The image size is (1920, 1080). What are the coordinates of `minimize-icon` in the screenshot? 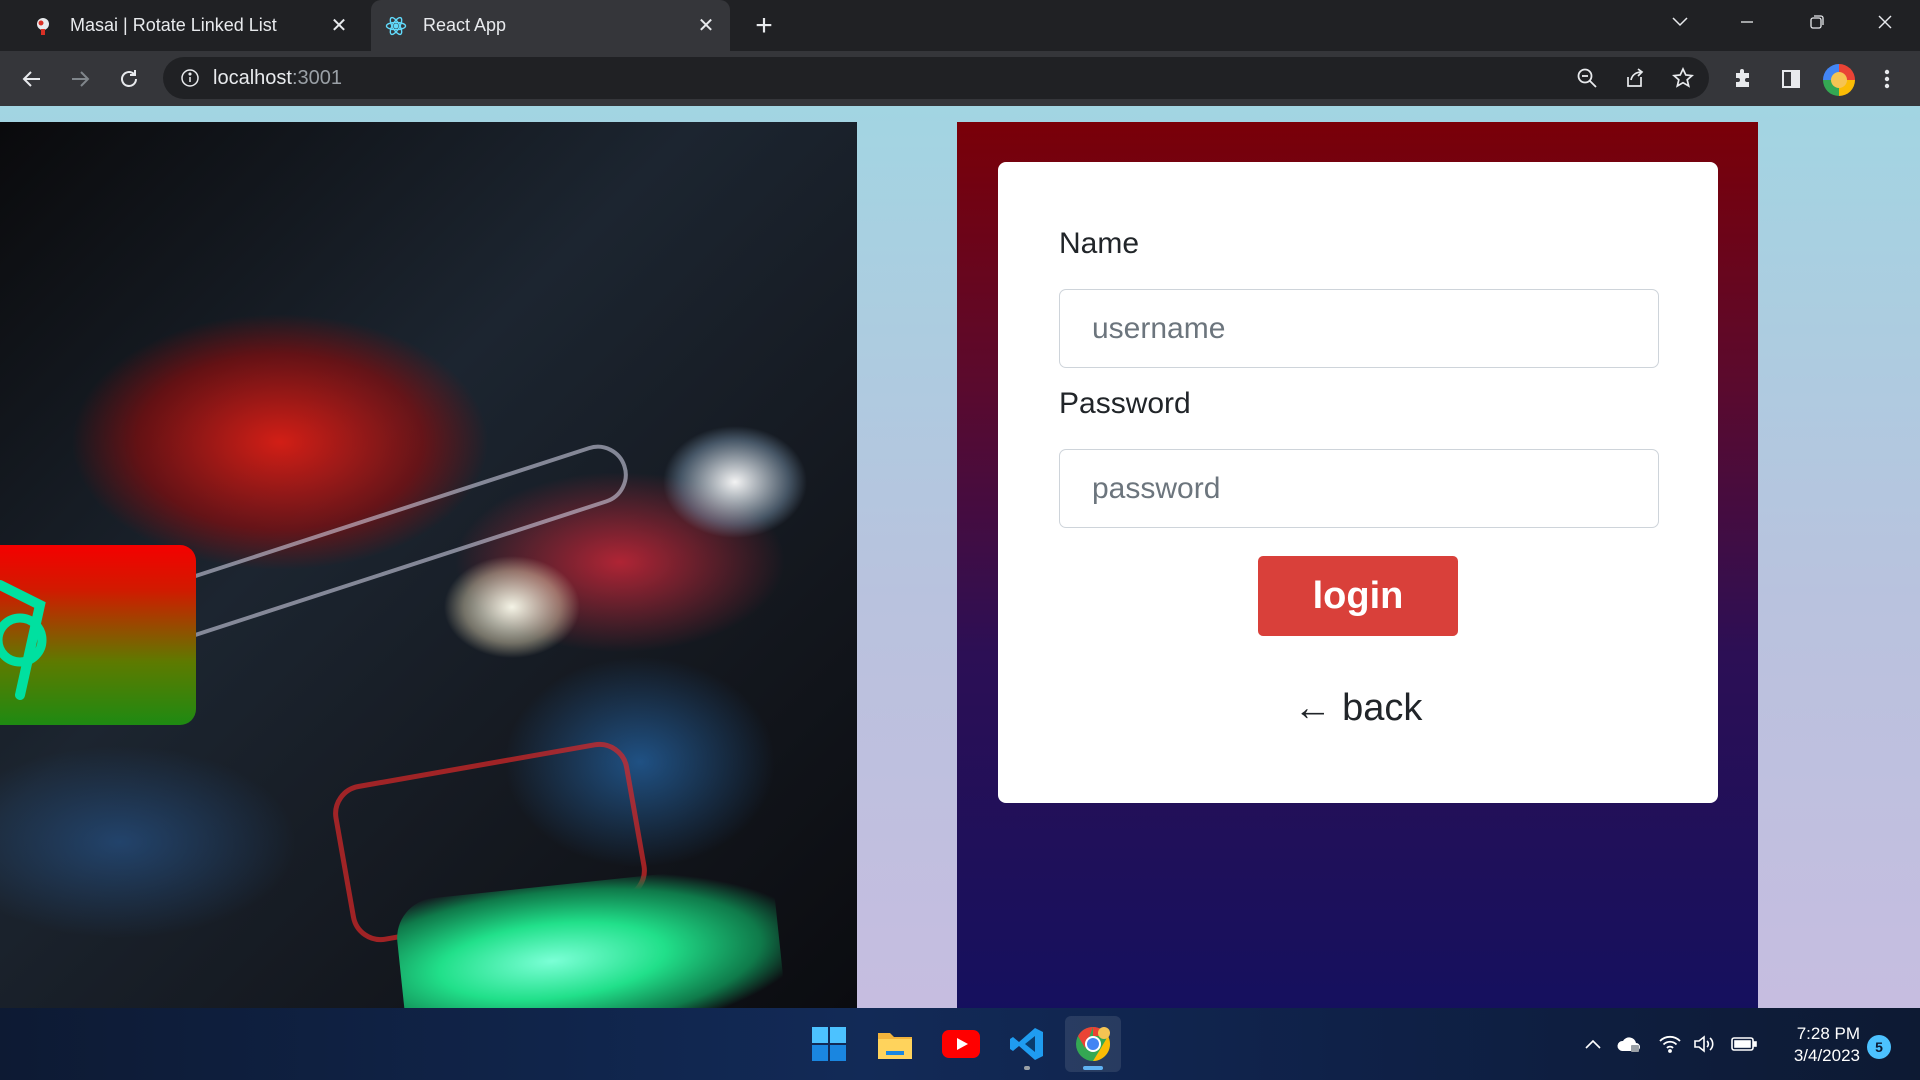 It's located at (1747, 22).